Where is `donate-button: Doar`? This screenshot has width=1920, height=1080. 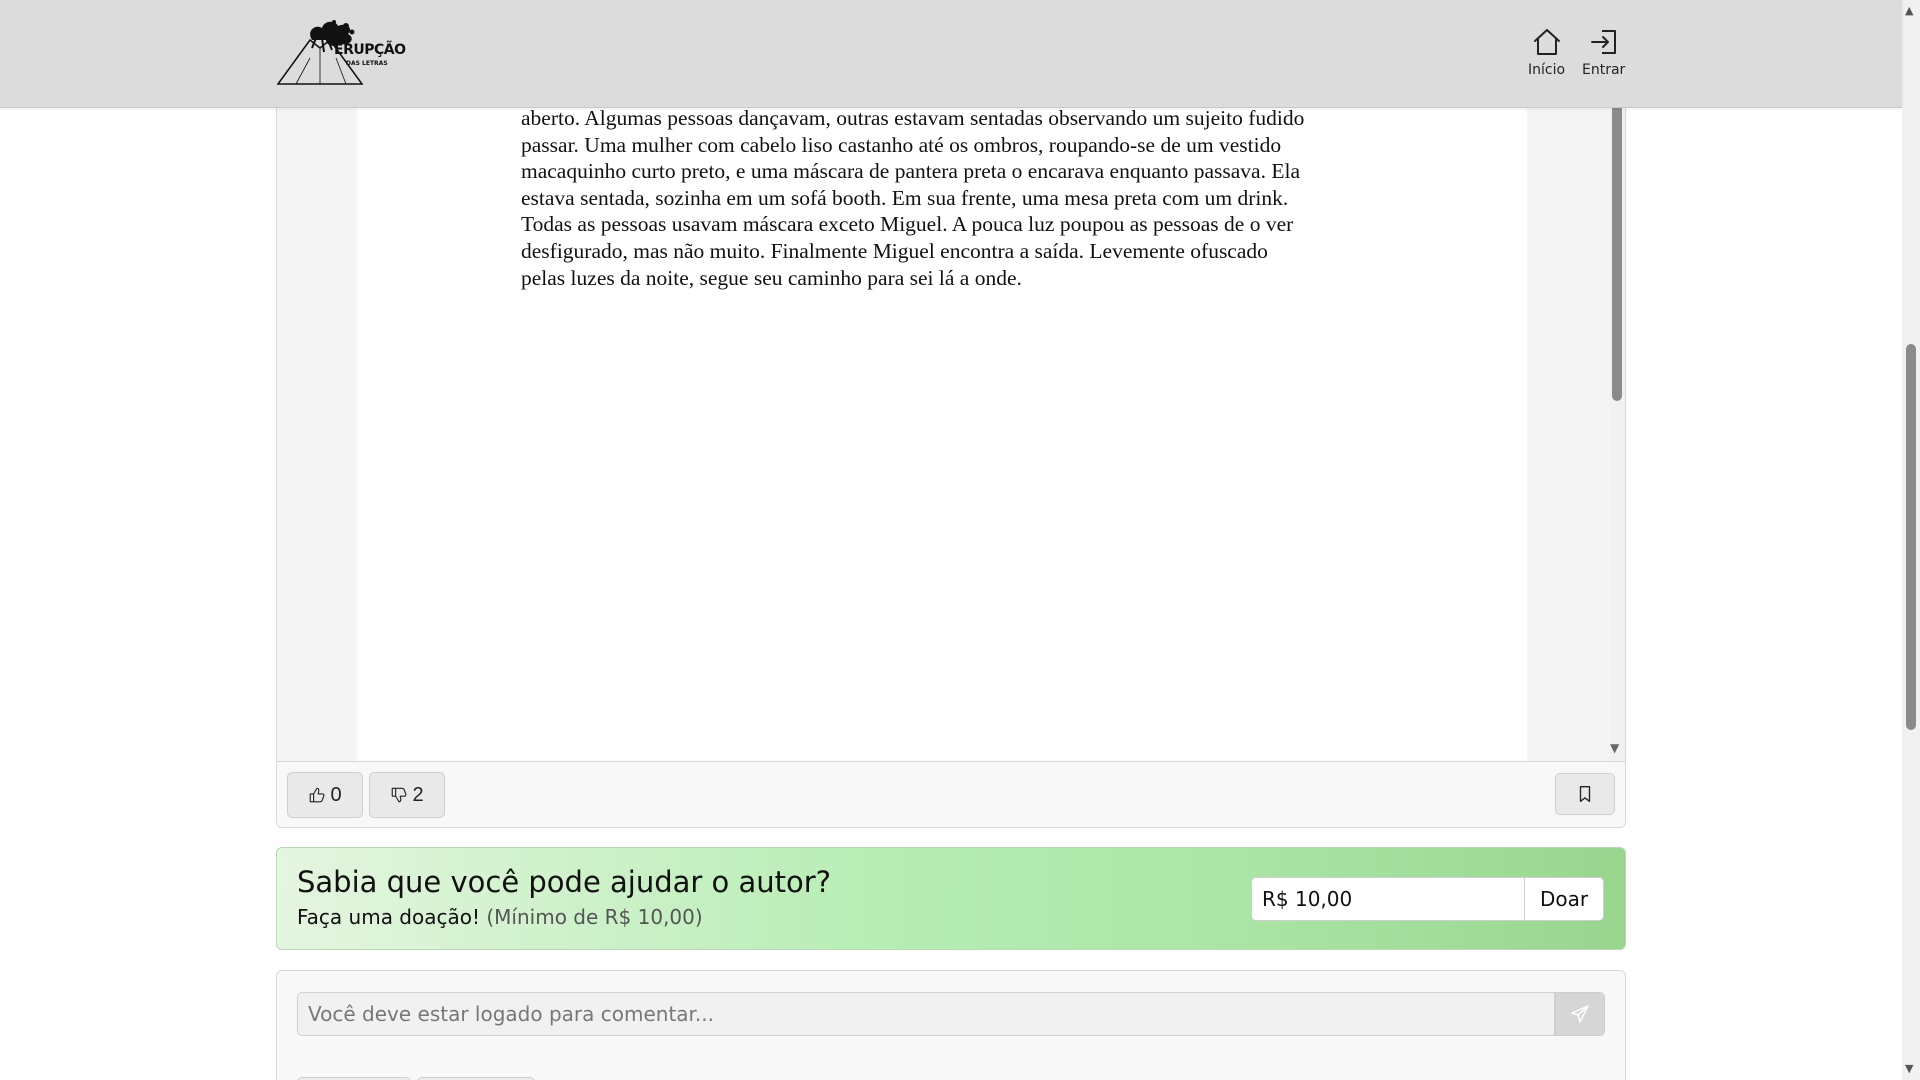 donate-button: Doar is located at coordinates (1564, 899).